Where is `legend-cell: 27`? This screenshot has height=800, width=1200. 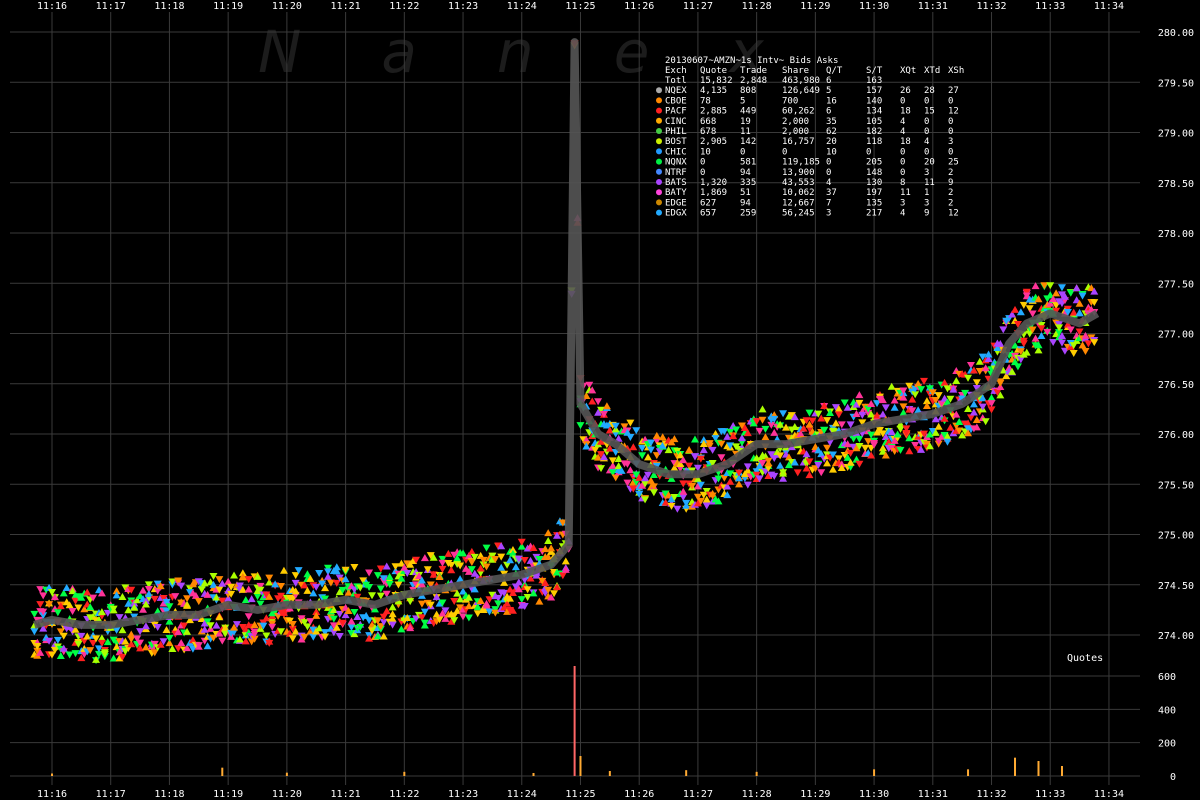
legend-cell: 27 is located at coordinates (953, 91).